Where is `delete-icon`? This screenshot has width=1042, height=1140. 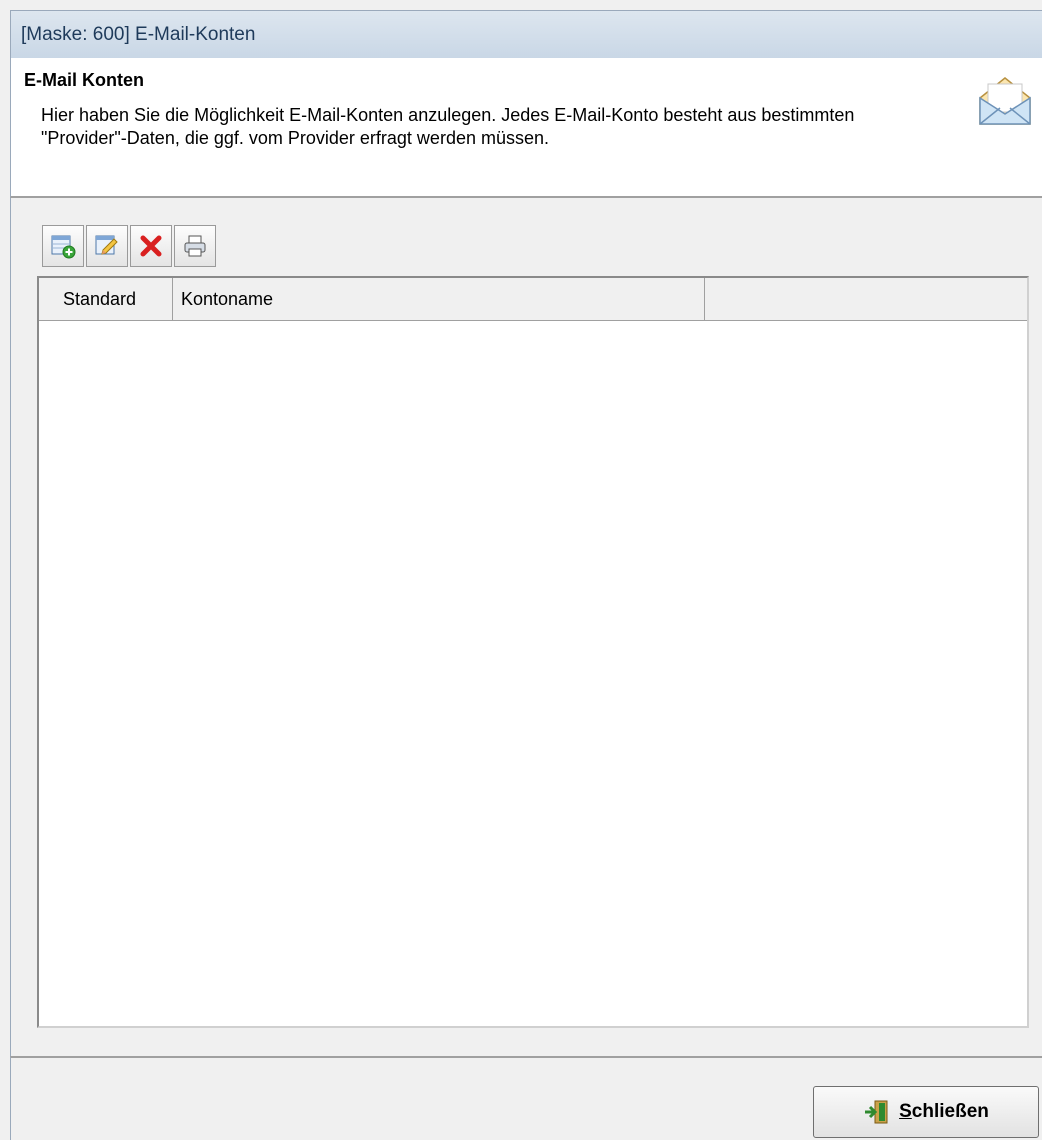
delete-icon is located at coordinates (151, 246).